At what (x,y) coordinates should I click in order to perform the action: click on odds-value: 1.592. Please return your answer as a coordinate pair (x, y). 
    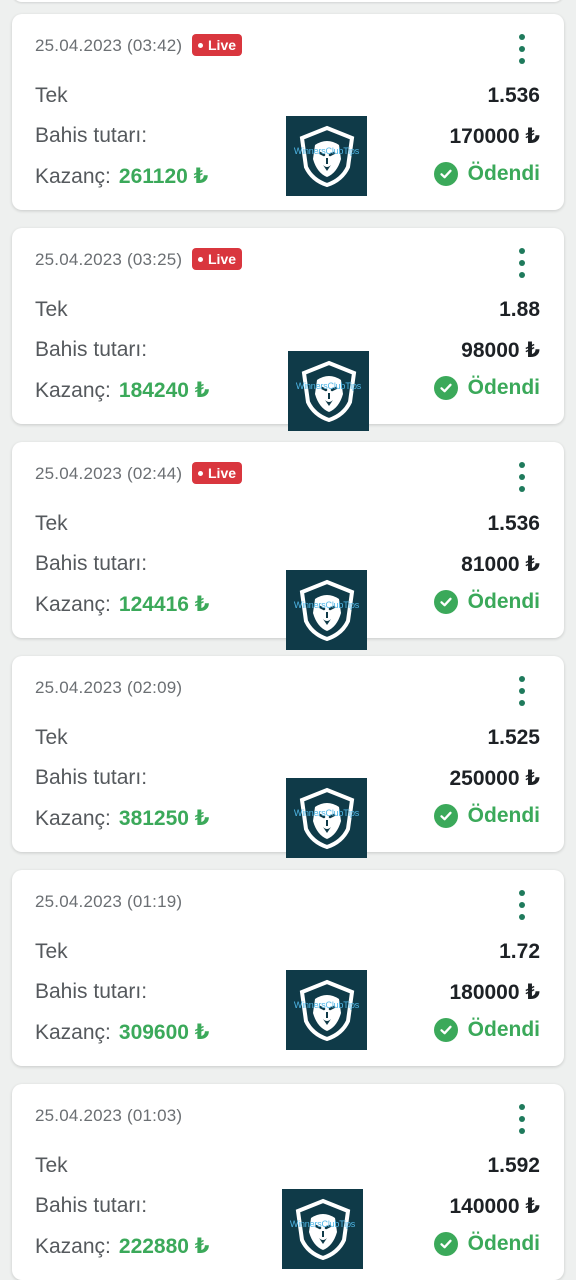
    Looking at the image, I should click on (513, 1165).